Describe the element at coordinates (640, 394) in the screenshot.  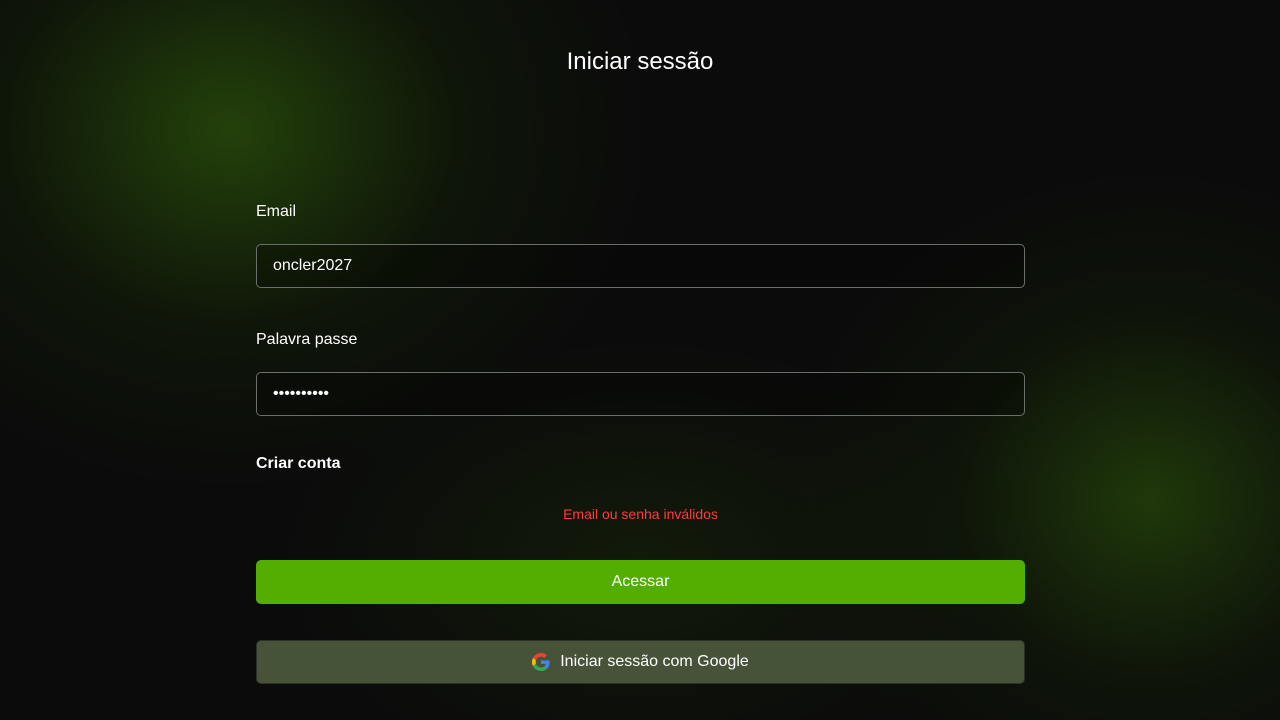
I see `password-input` at that location.